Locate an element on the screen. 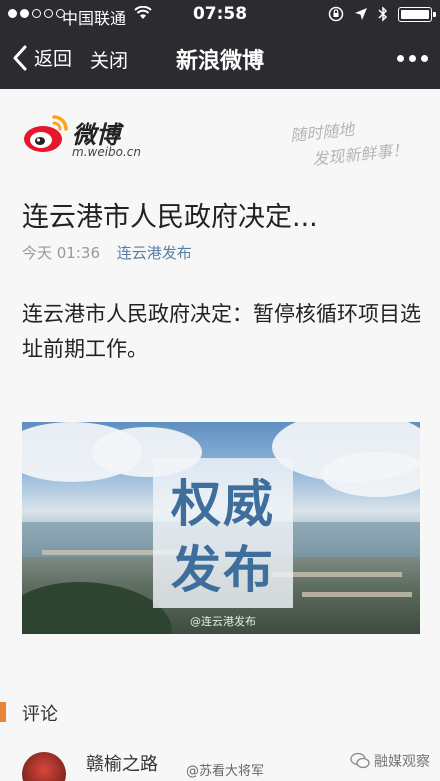 This screenshot has width=440, height=781. more-button is located at coordinates (412, 58).